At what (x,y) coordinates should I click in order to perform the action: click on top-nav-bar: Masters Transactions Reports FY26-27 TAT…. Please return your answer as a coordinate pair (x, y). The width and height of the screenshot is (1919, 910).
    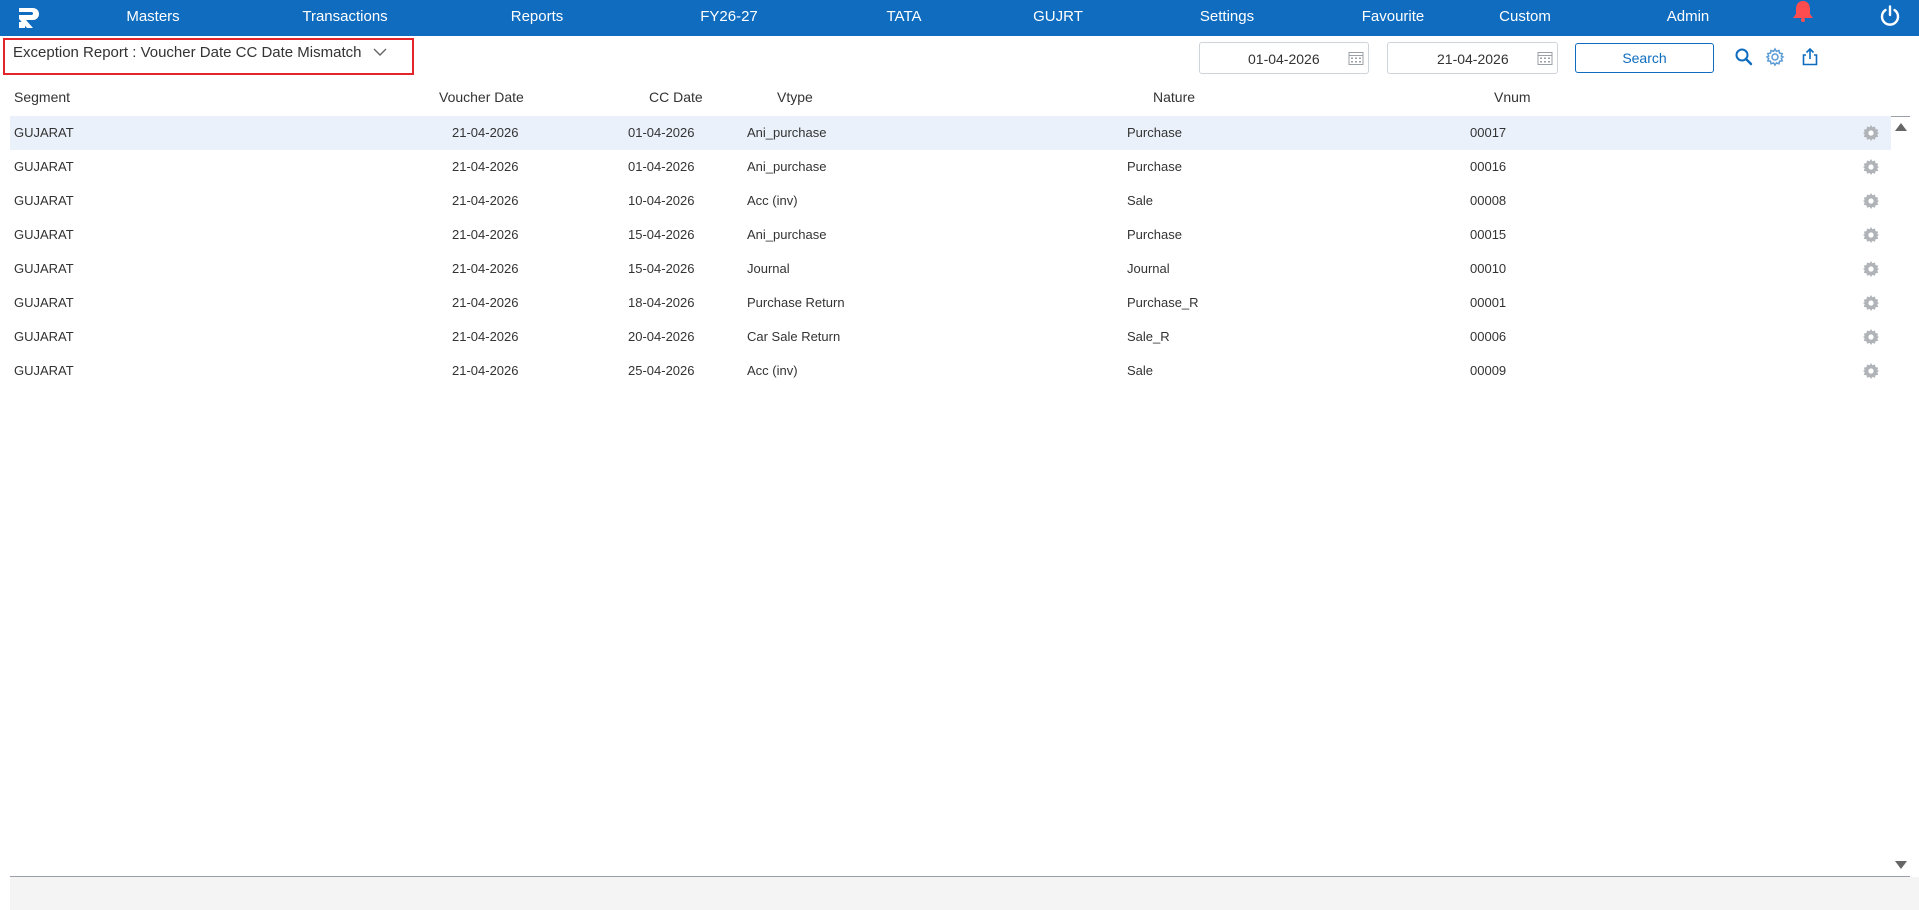
    Looking at the image, I should click on (959, 18).